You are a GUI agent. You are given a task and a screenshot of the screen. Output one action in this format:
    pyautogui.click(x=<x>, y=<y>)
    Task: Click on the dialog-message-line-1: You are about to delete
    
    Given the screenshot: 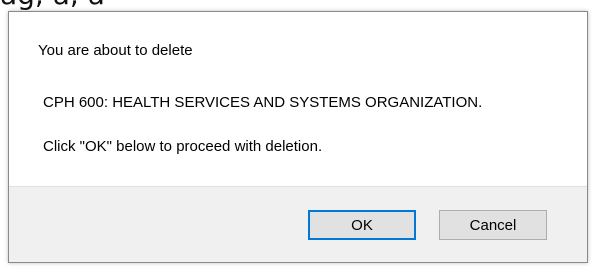 What is the action you would take?
    pyautogui.click(x=115, y=50)
    